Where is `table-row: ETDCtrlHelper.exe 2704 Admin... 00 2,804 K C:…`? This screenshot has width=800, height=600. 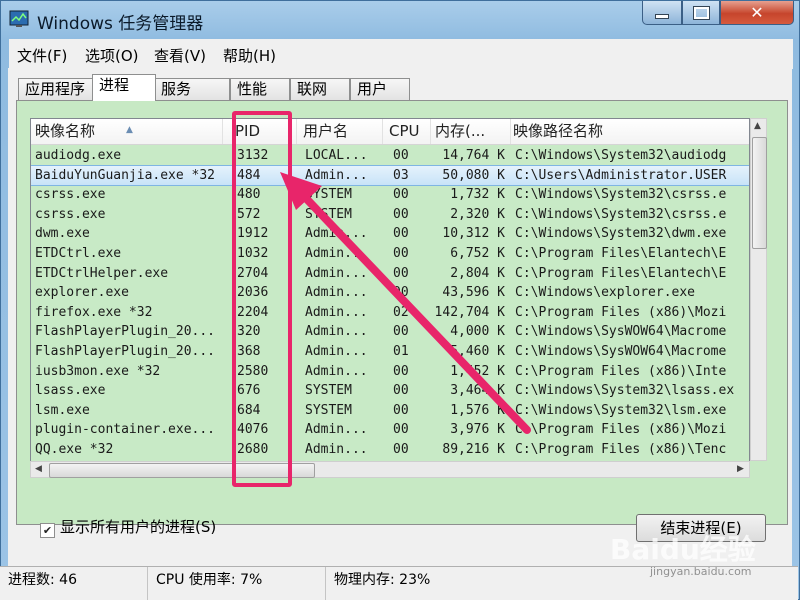 table-row: ETDCtrlHelper.exe 2704 Admin... 00 2,804 K C:… is located at coordinates (390, 274).